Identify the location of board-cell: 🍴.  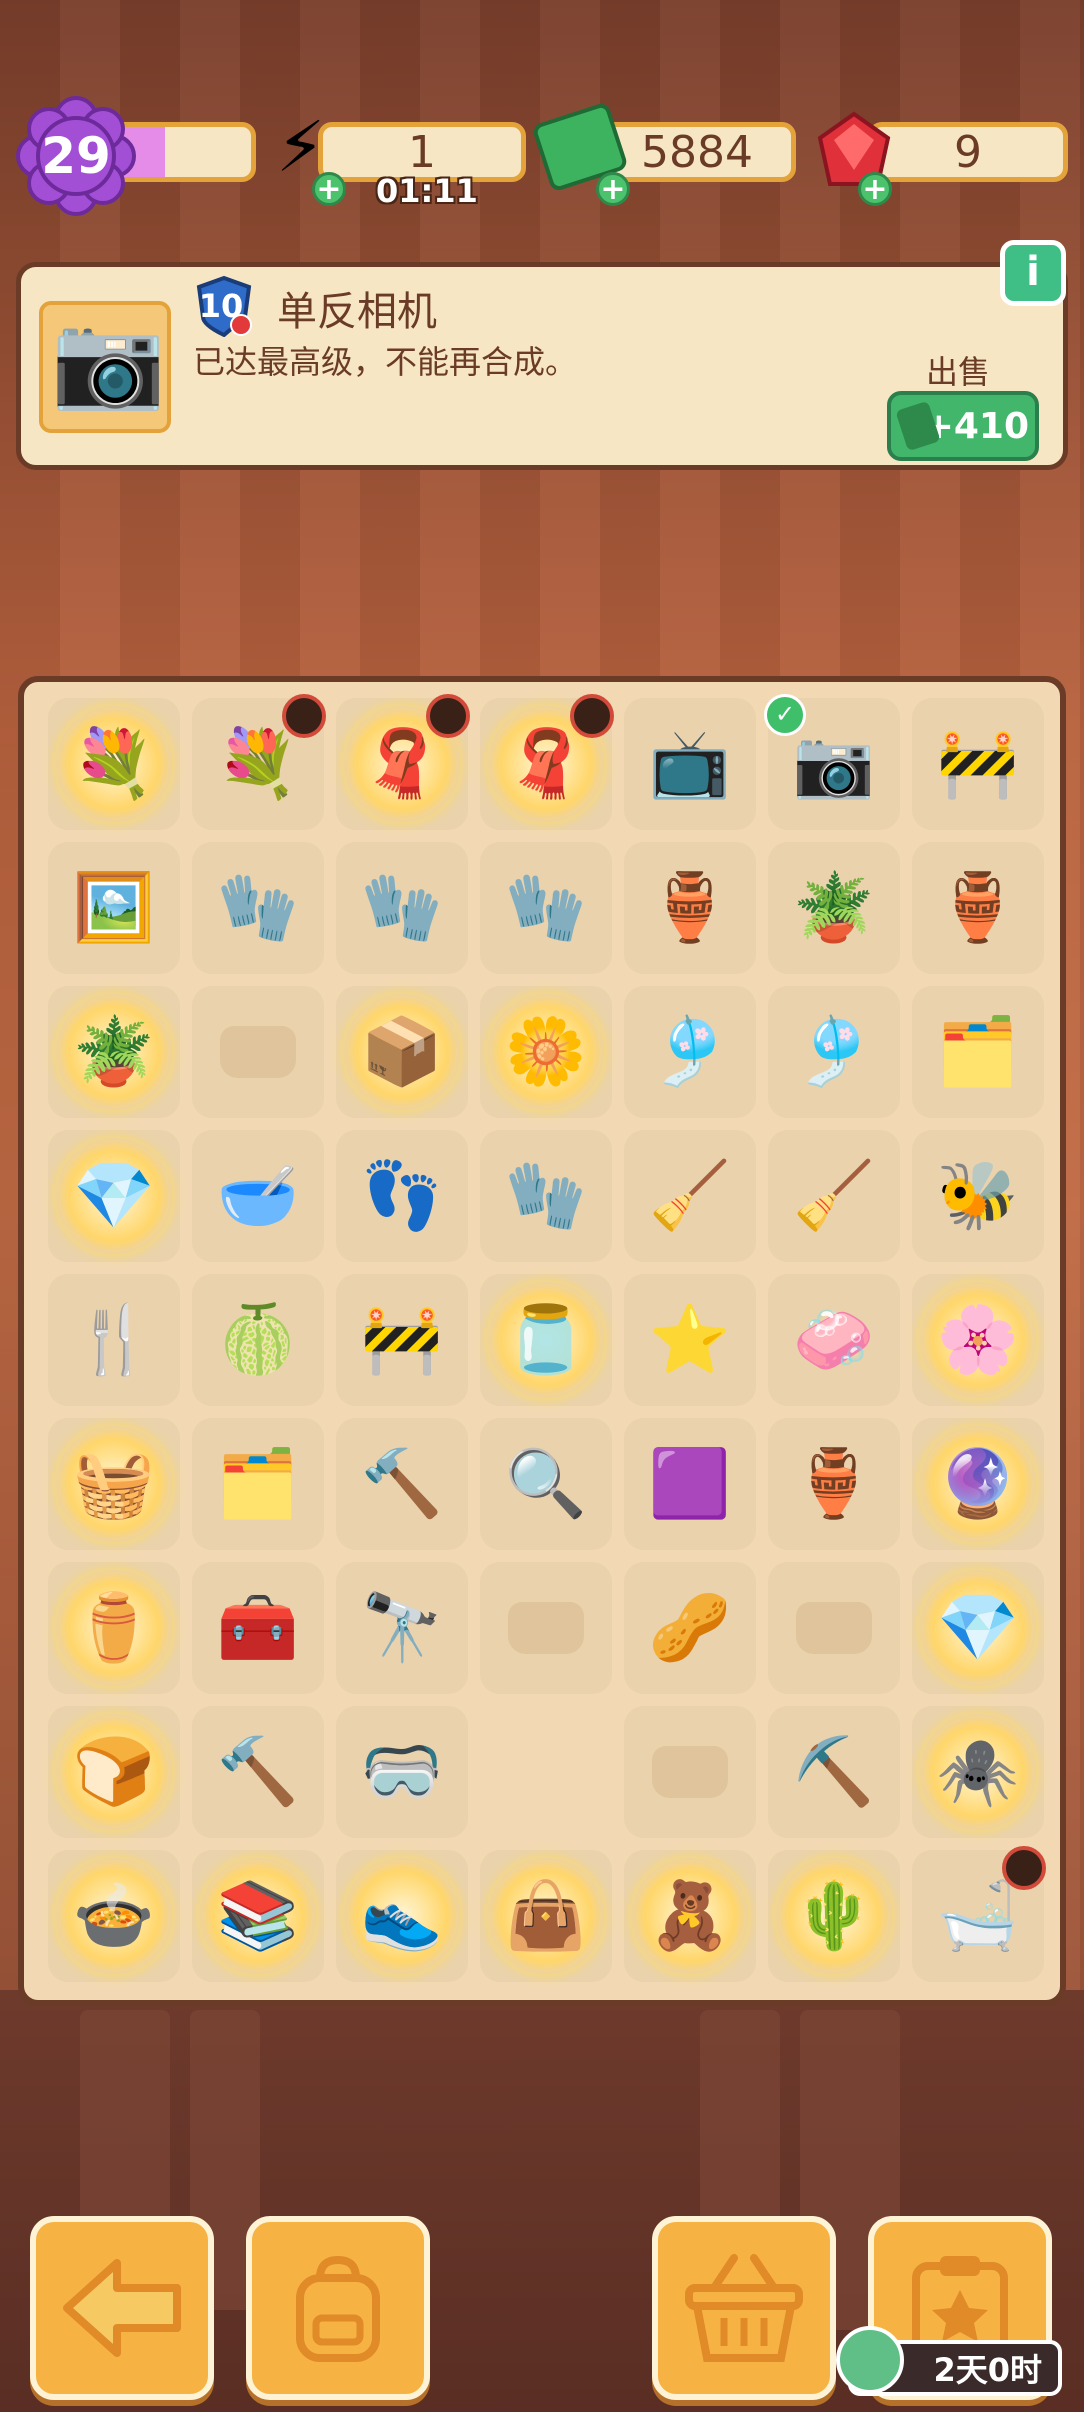
(114, 1340).